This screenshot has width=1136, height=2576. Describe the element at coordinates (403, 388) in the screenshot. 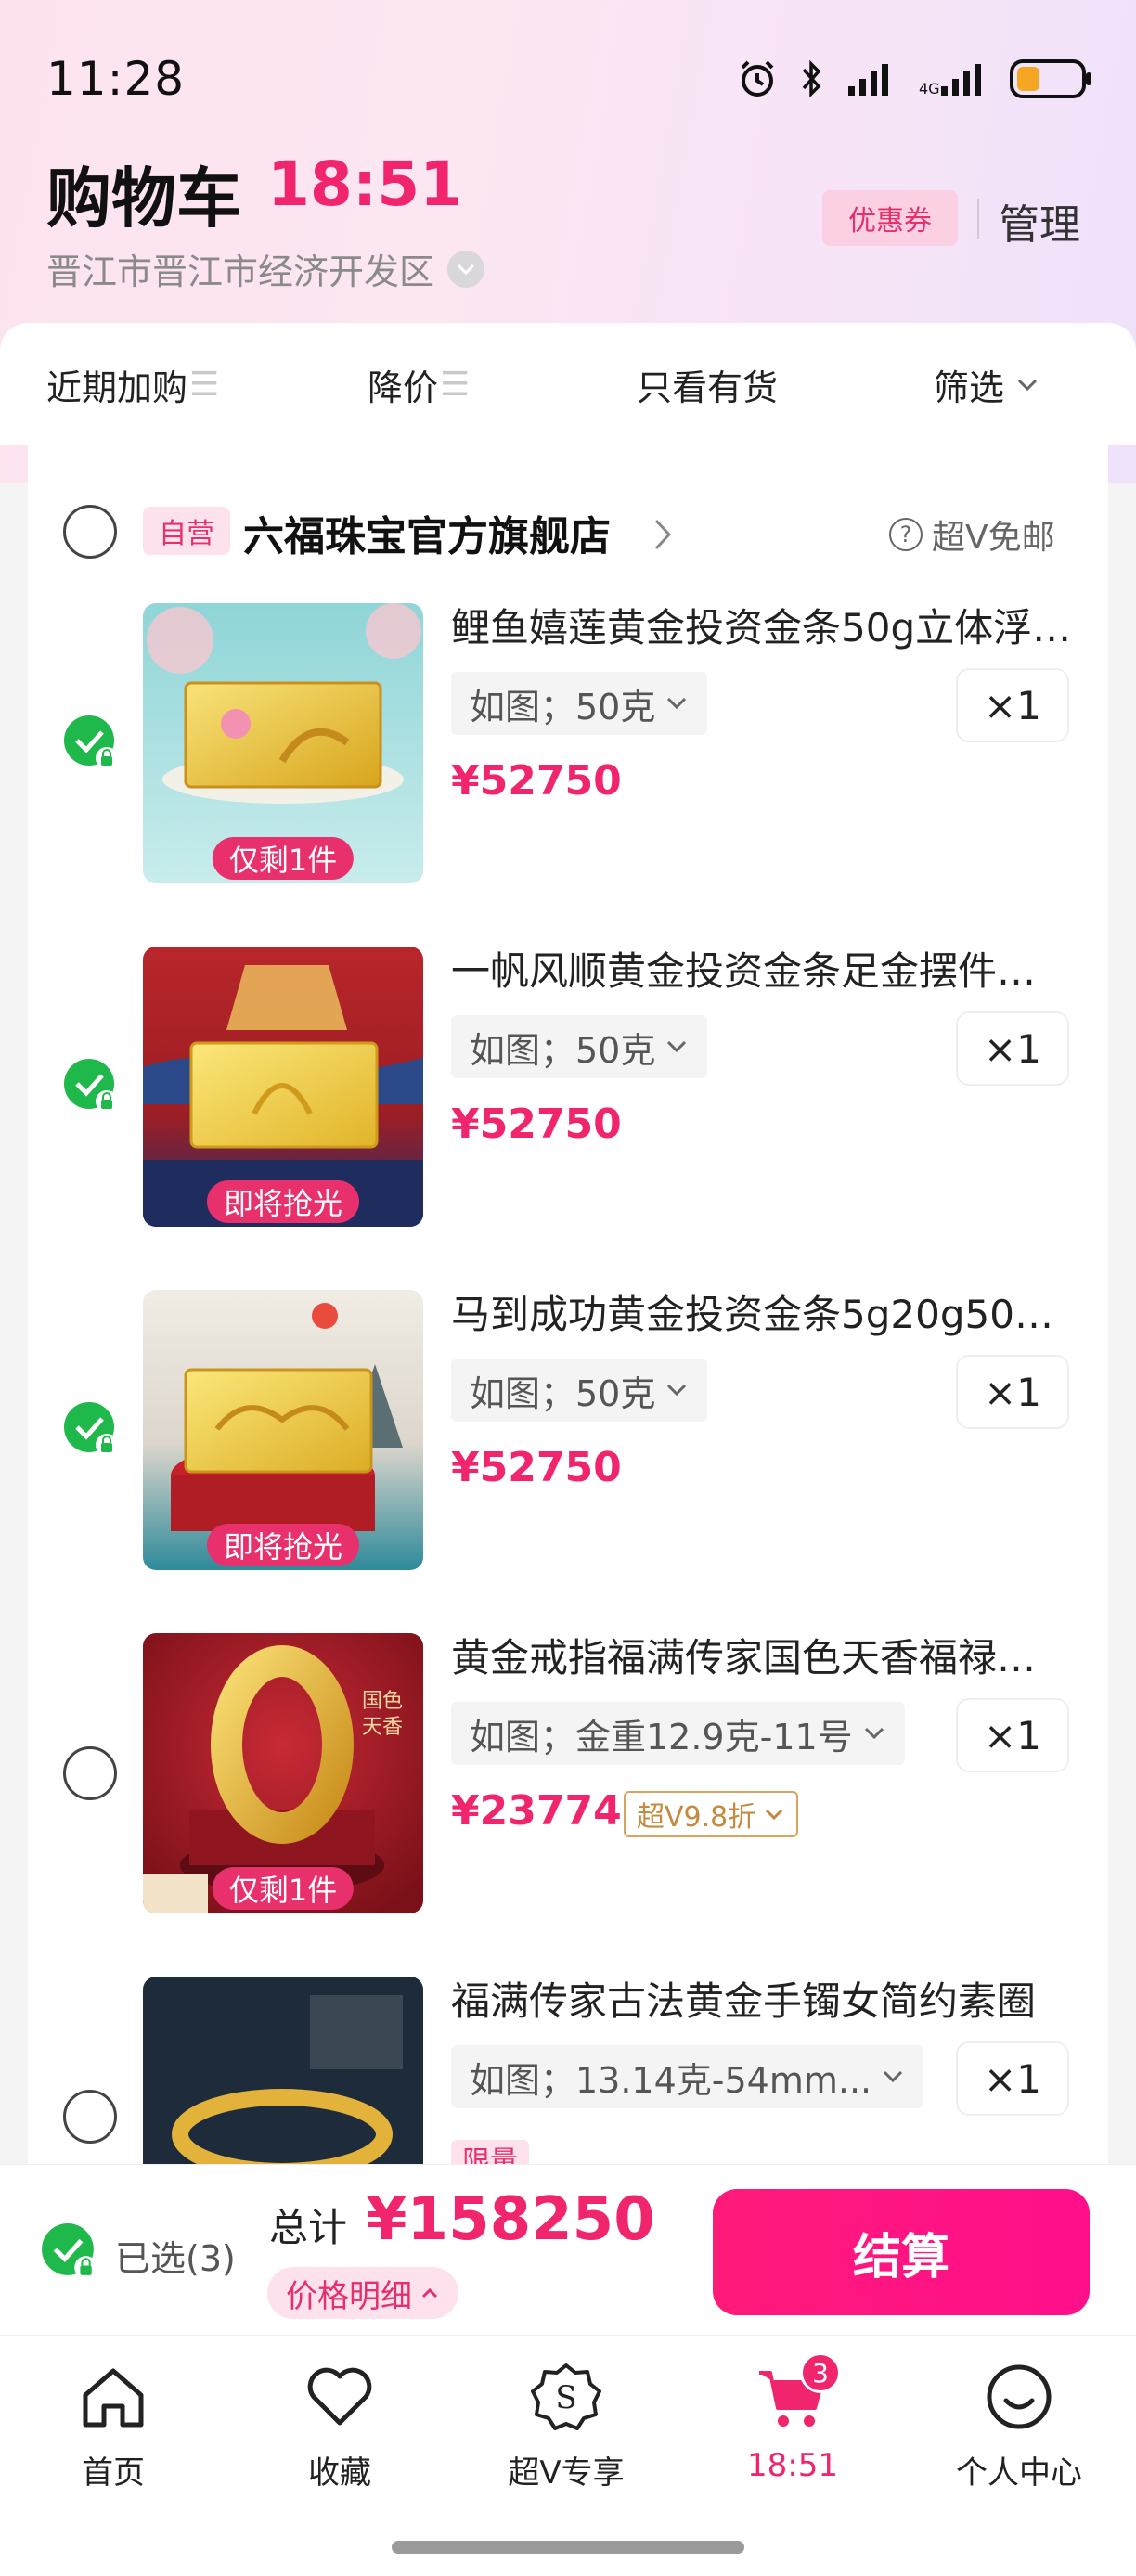

I see `filter-price-drop-label: 降价` at that location.